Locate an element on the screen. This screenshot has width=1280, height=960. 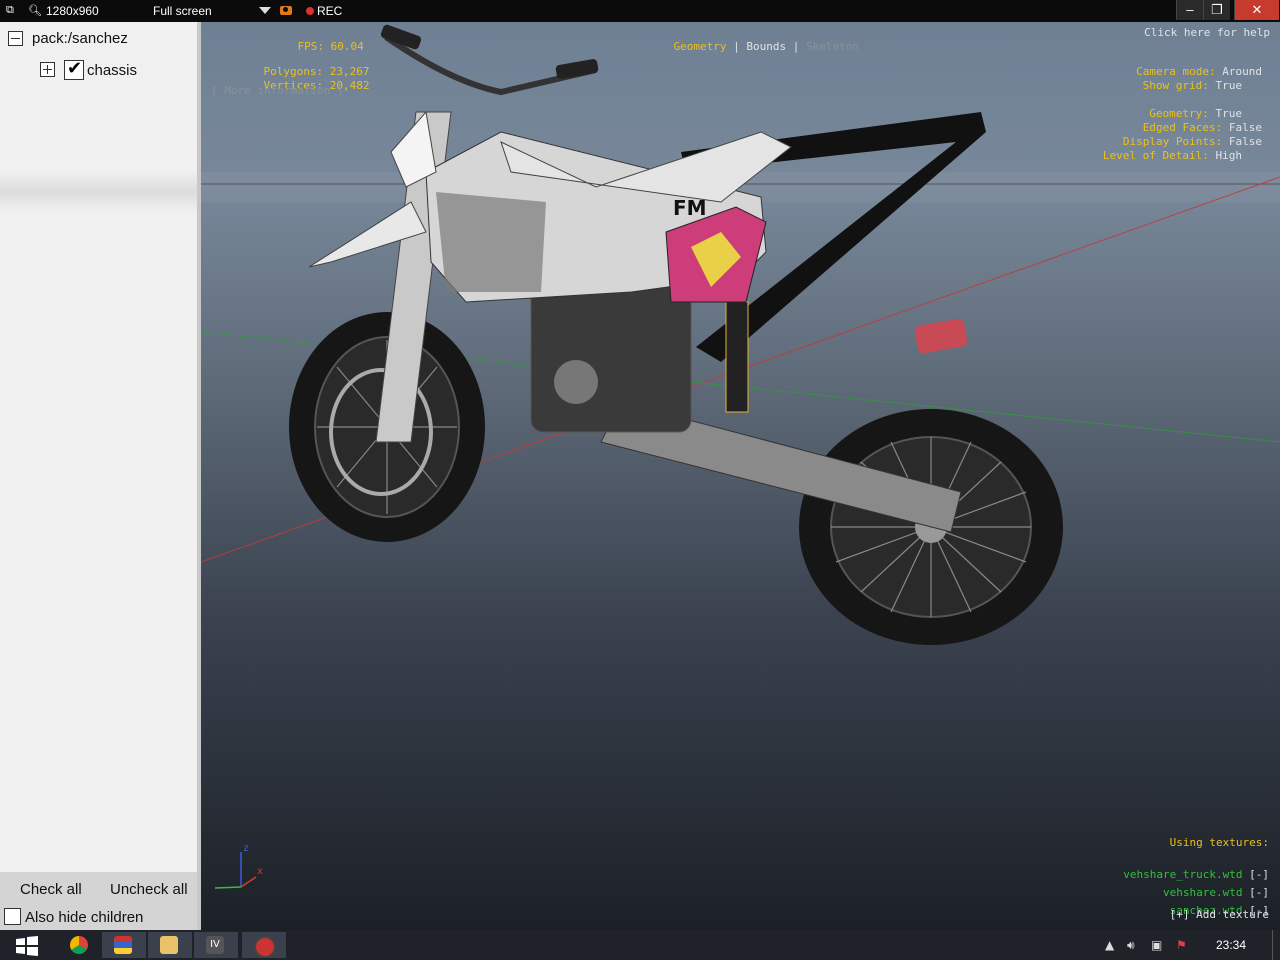
check-all-button: Check all is located at coordinates (51, 889).